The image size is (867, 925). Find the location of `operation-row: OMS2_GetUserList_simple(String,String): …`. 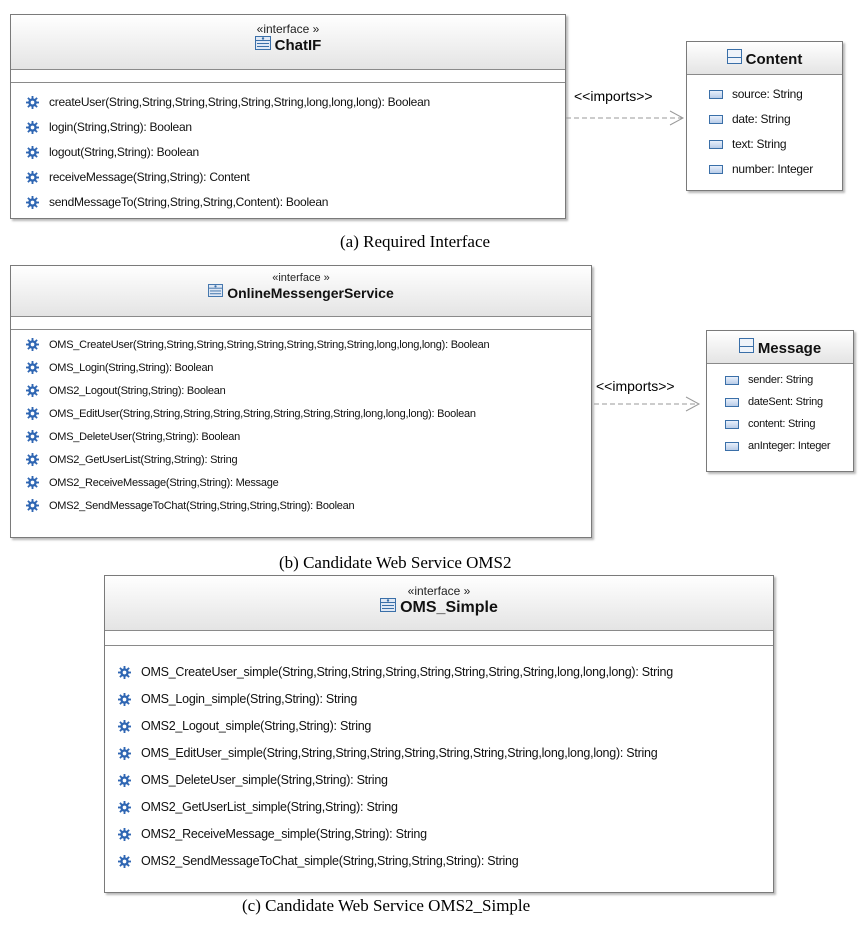

operation-row: OMS2_GetUserList_simple(String,String): … is located at coordinates (258, 807).